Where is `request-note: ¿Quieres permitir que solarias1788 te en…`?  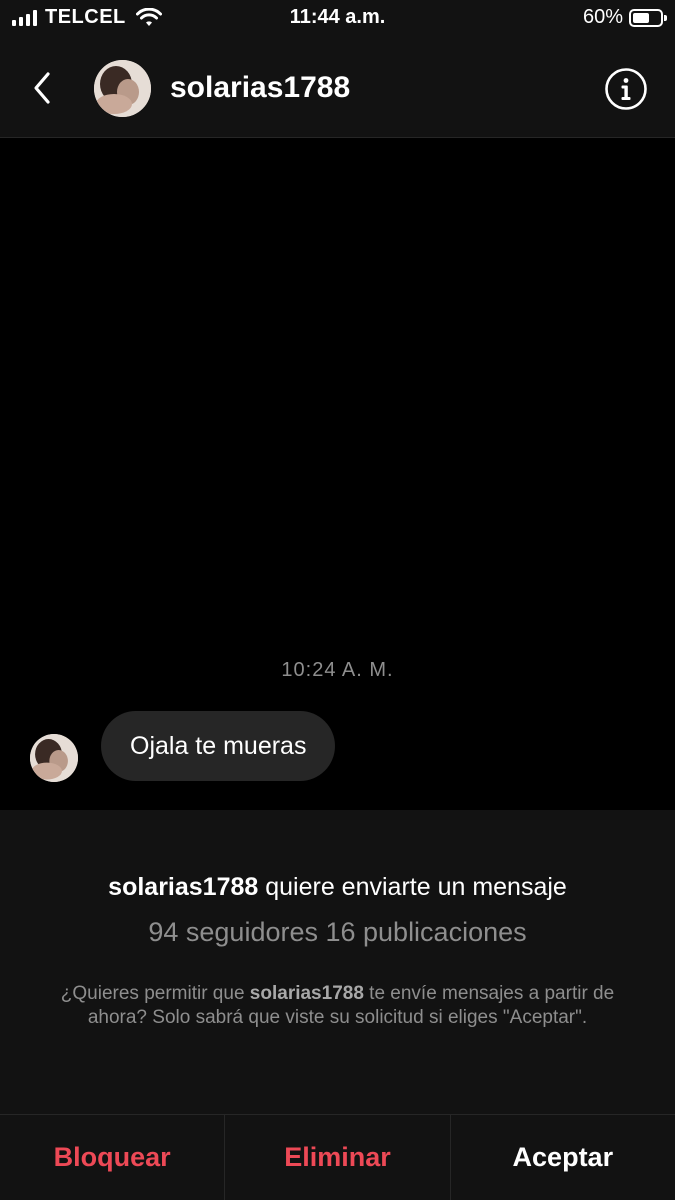 request-note: ¿Quieres permitir que solarias1788 te en… is located at coordinates (337, 1006).